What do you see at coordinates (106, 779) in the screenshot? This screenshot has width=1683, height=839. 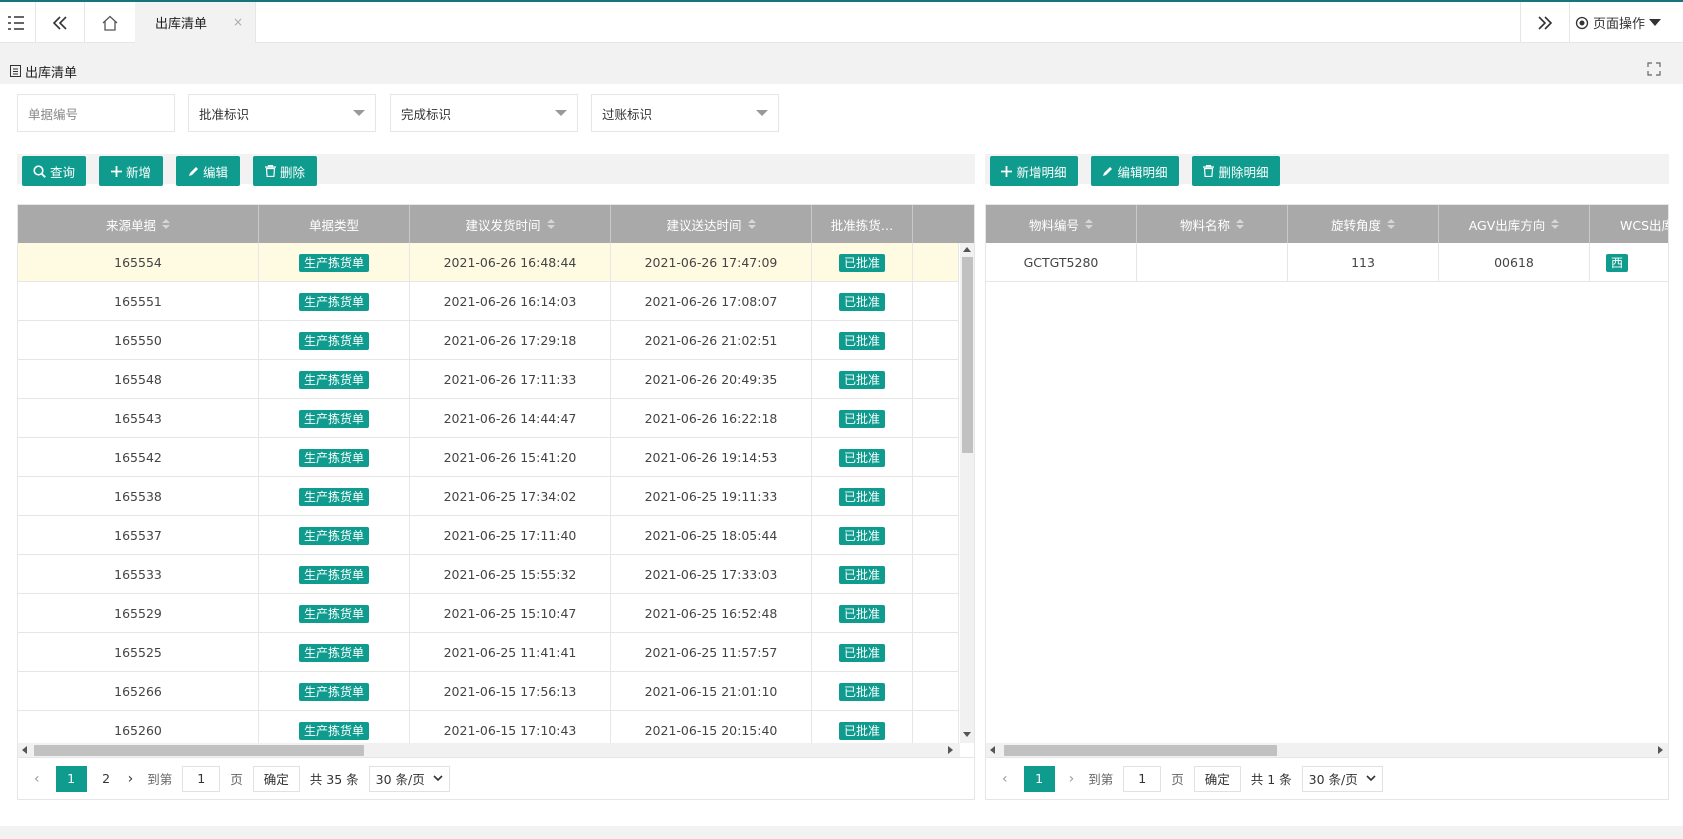 I see `page-2: 2` at bounding box center [106, 779].